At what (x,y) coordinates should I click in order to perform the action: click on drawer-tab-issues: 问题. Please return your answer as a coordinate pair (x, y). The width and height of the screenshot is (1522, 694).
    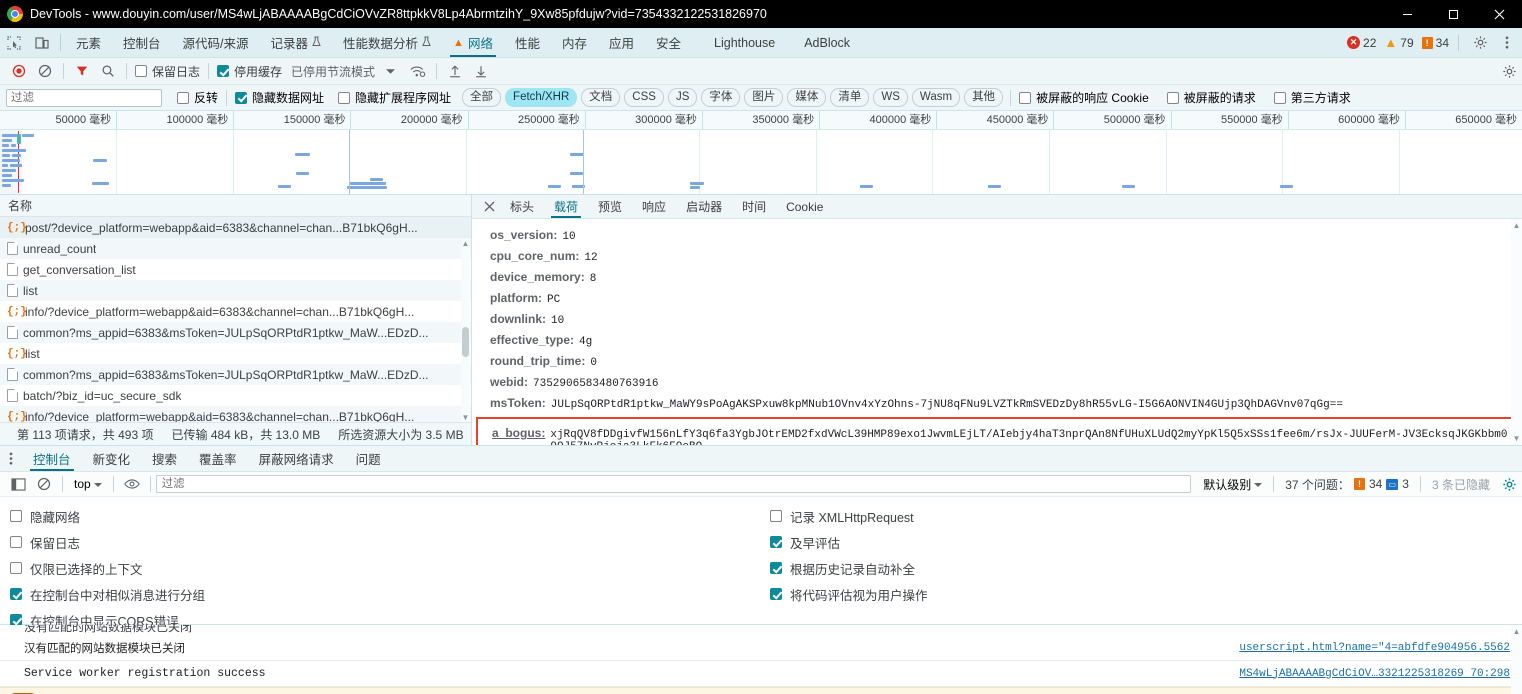
    Looking at the image, I should click on (368, 458).